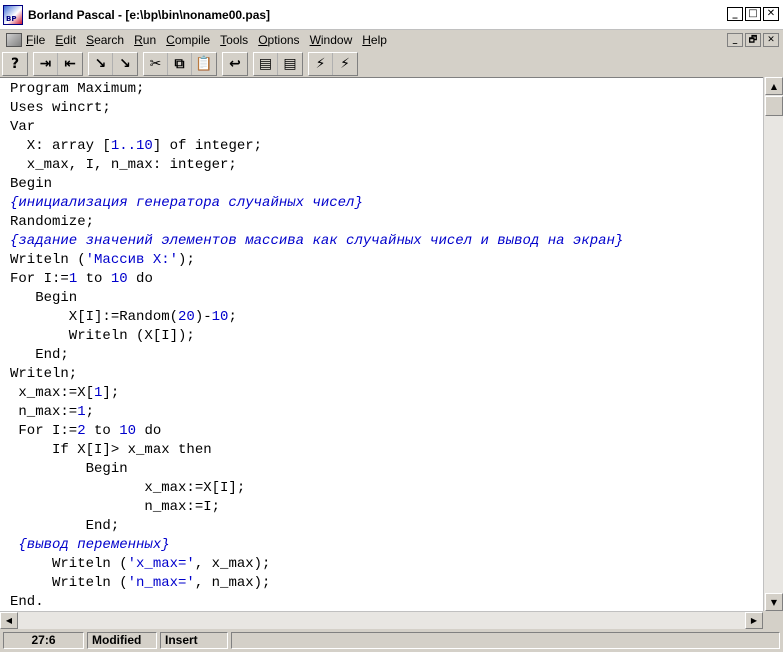 The image size is (783, 652). Describe the element at coordinates (774, 106) in the screenshot. I see `vertical-scroll-thumb` at that location.